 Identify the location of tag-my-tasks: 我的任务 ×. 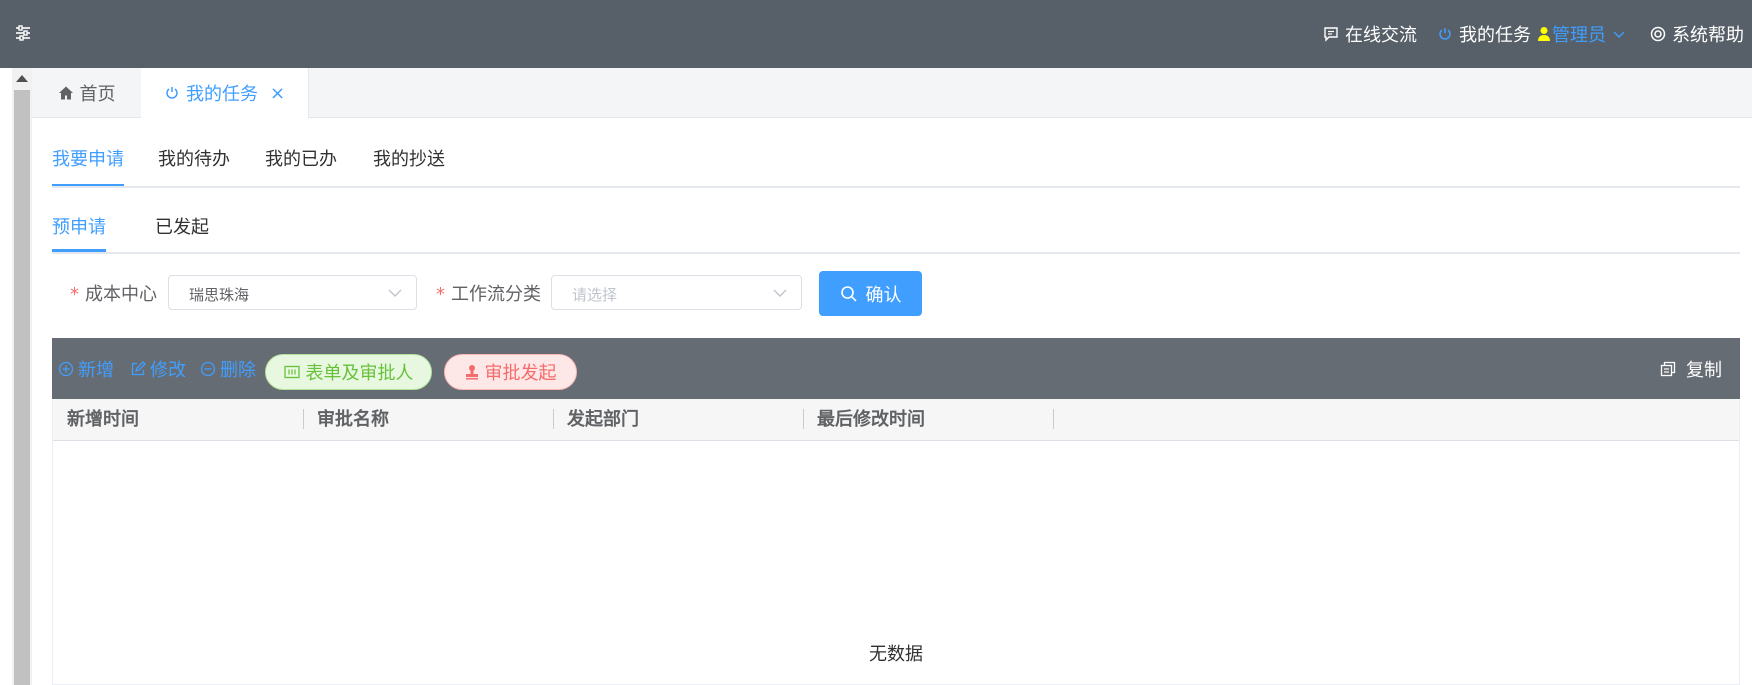
(225, 93).